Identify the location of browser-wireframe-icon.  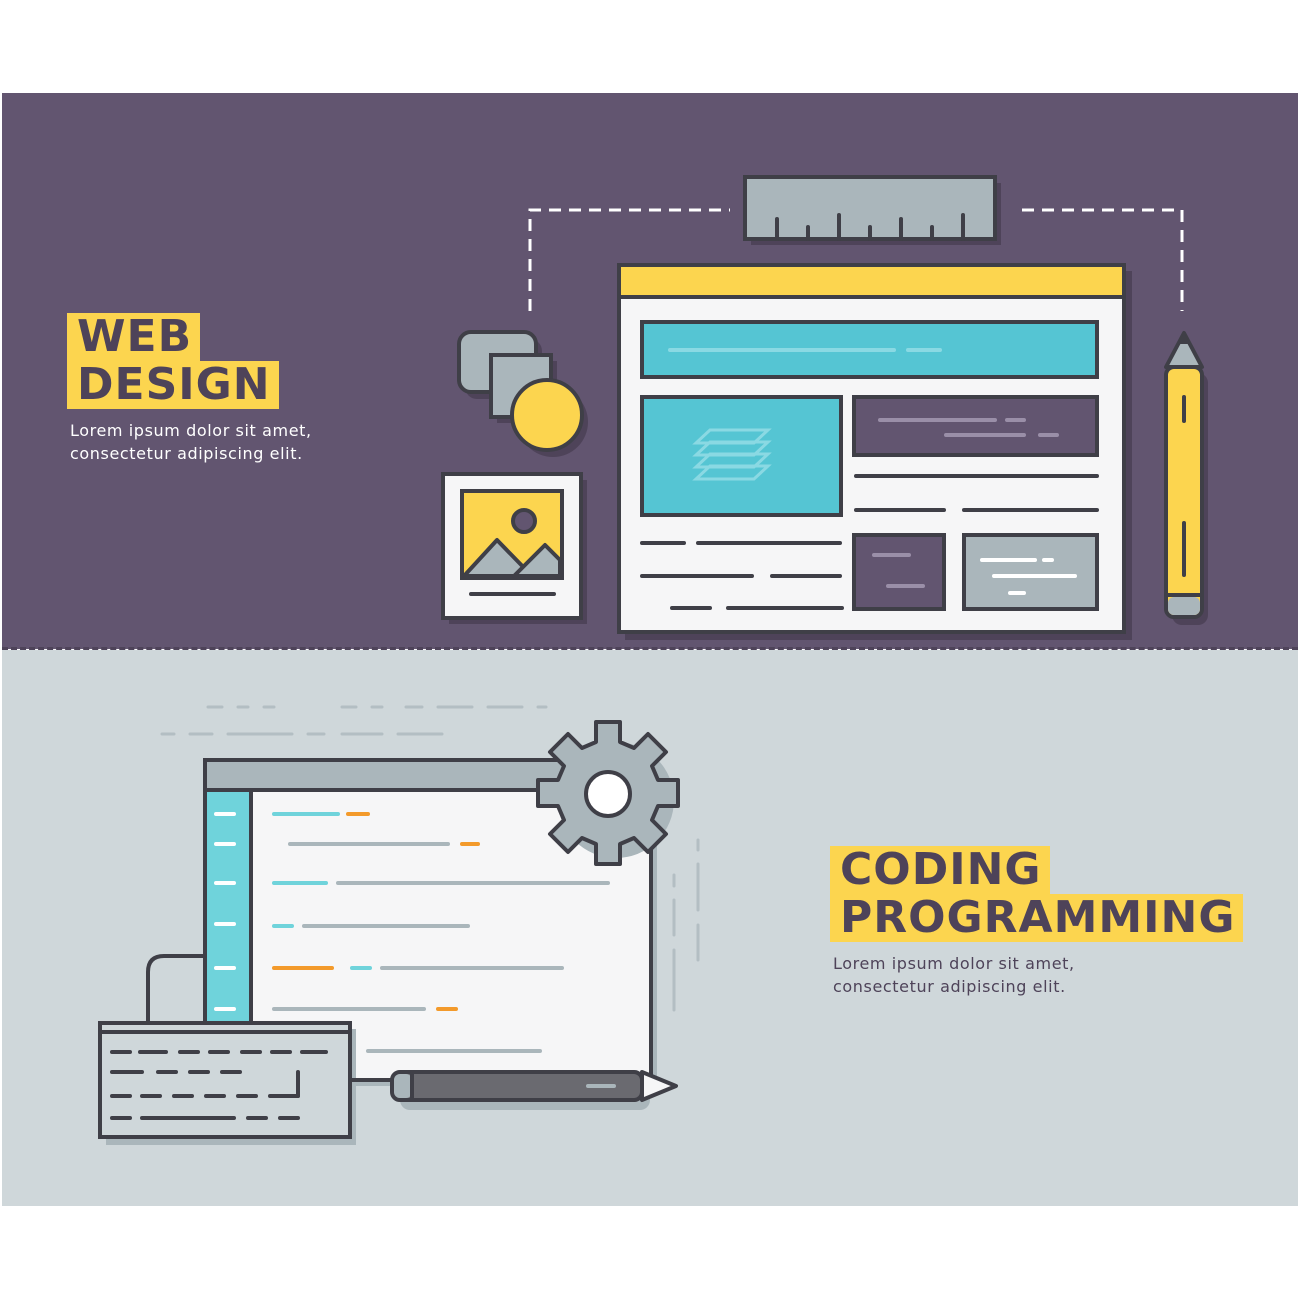
(874, 451).